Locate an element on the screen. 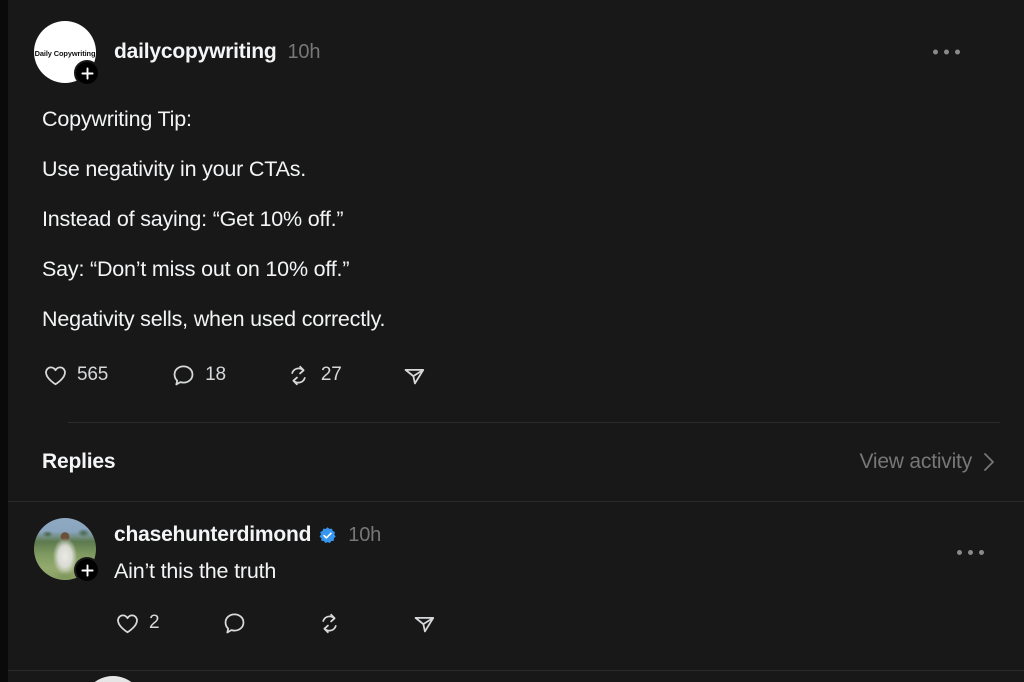  post-timestamp: 10h is located at coordinates (304, 51).